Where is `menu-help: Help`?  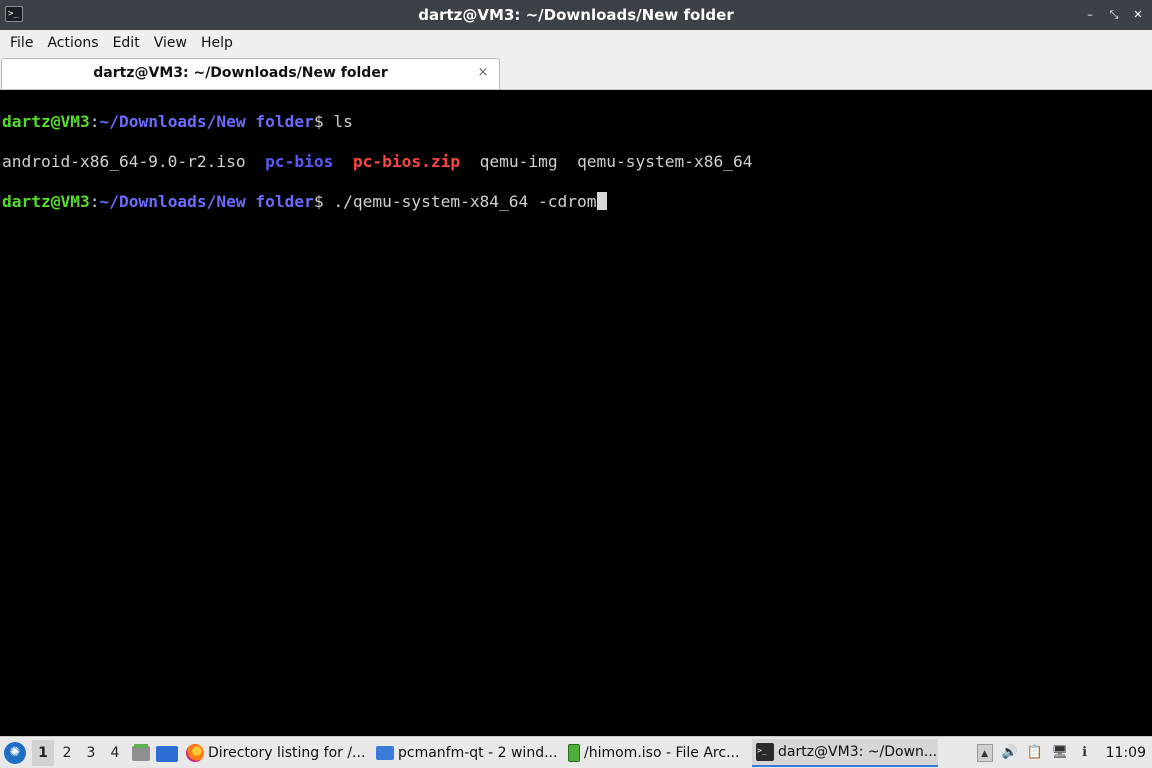
menu-help: Help is located at coordinates (217, 43).